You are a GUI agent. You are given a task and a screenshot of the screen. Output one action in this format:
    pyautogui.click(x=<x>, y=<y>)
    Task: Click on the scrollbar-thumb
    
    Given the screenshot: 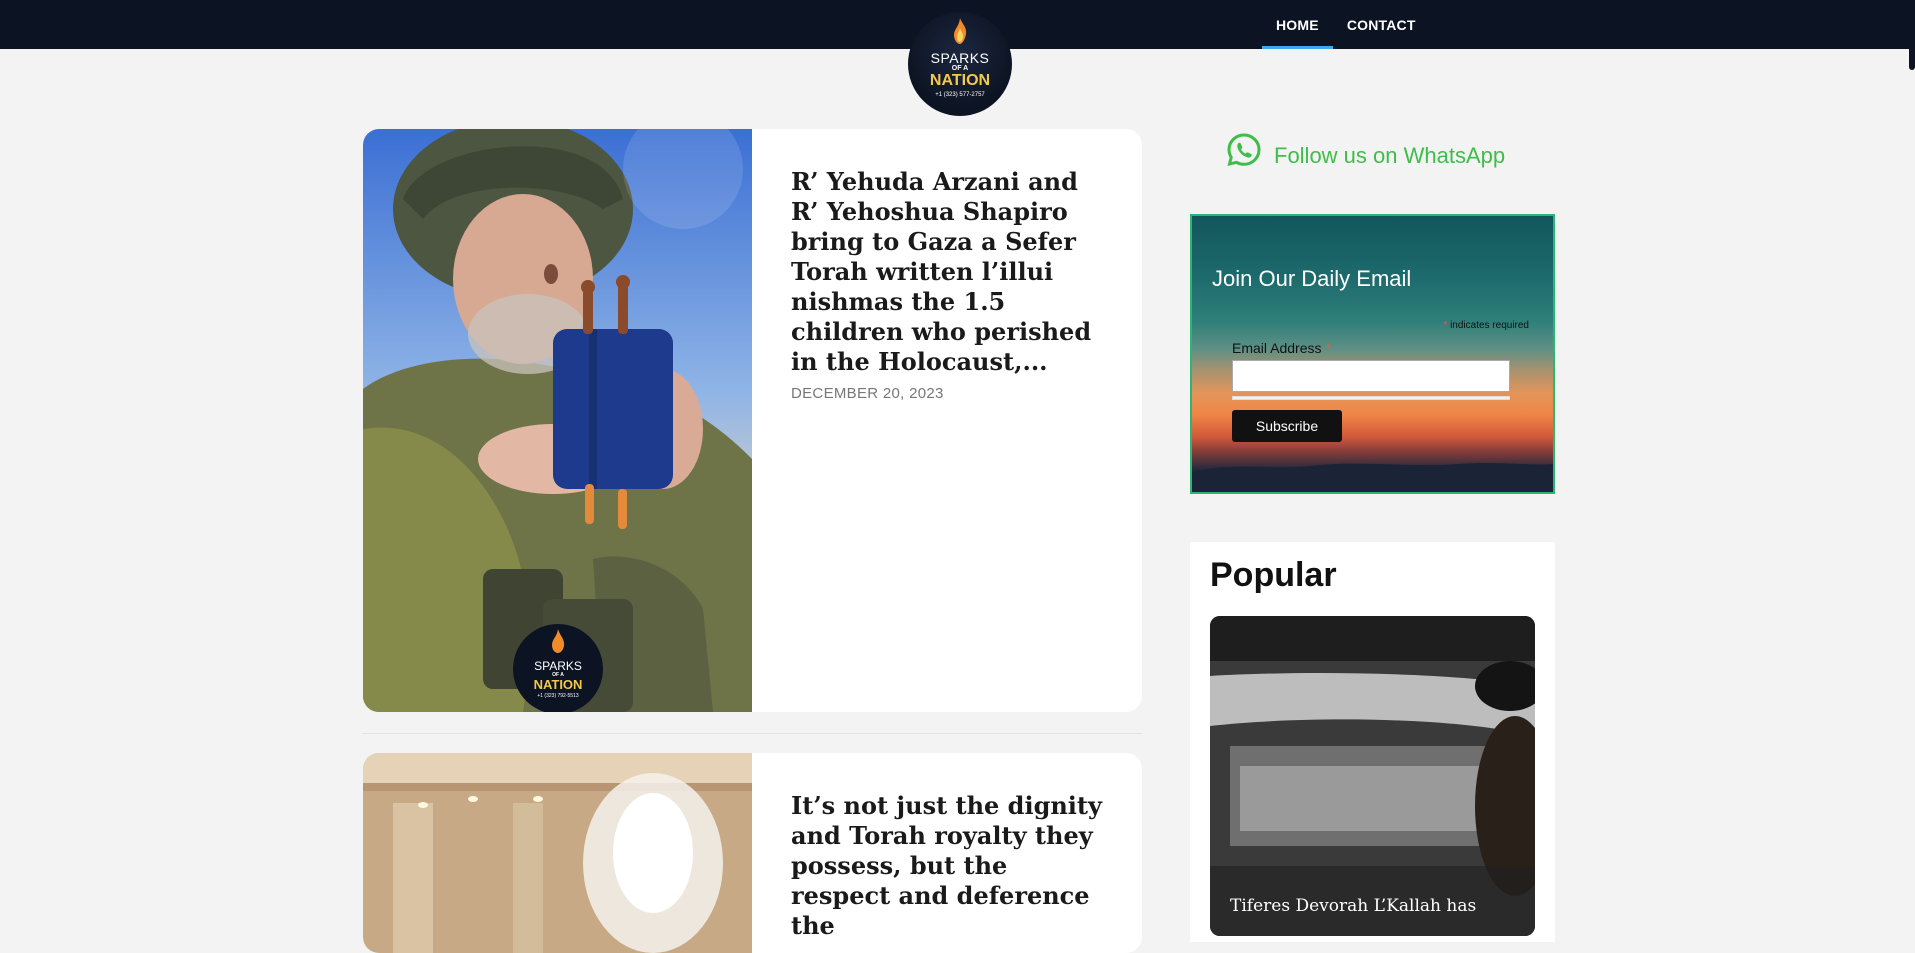 What is the action you would take?
    pyautogui.click(x=1912, y=40)
    